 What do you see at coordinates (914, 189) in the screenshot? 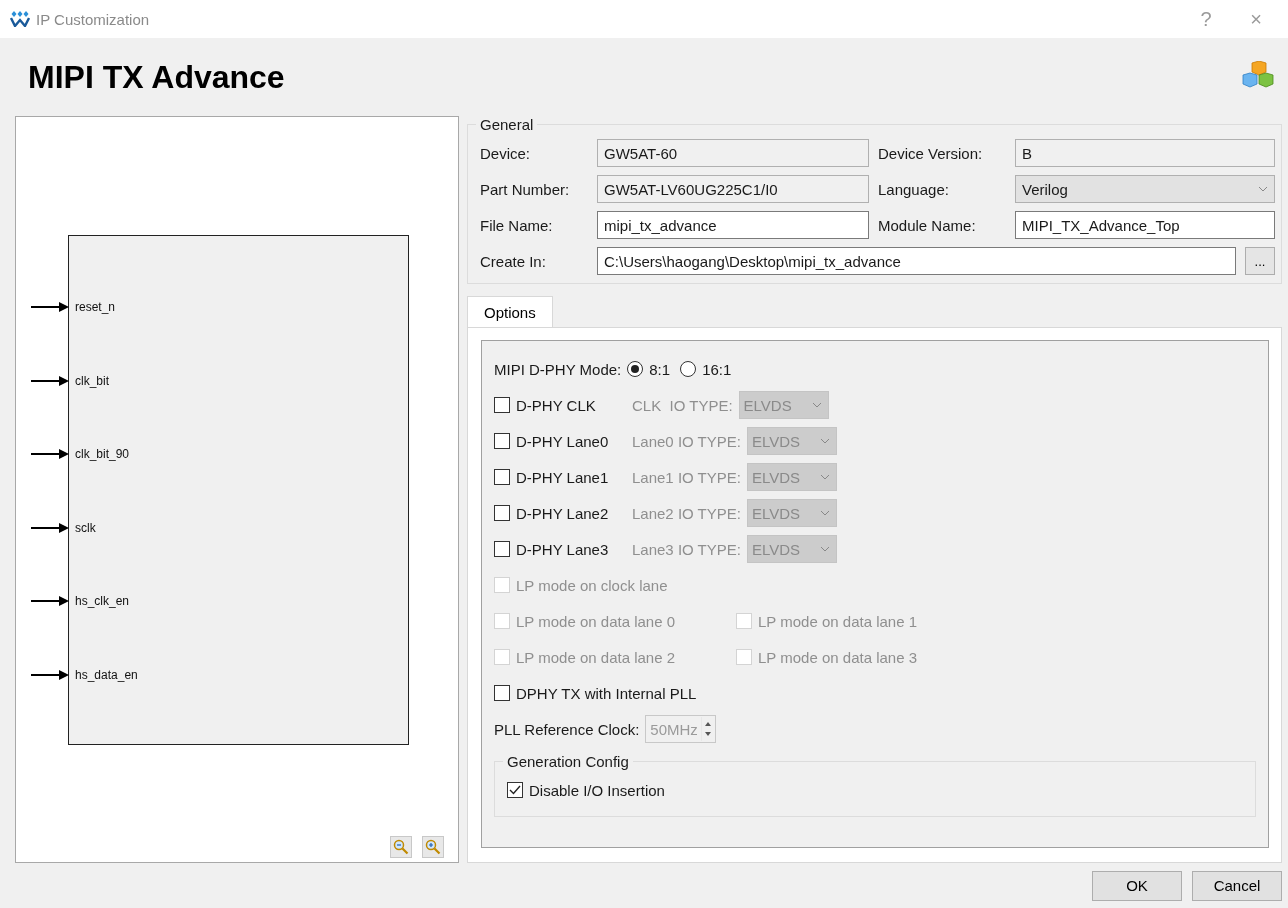
I see `field-label: Language:` at bounding box center [914, 189].